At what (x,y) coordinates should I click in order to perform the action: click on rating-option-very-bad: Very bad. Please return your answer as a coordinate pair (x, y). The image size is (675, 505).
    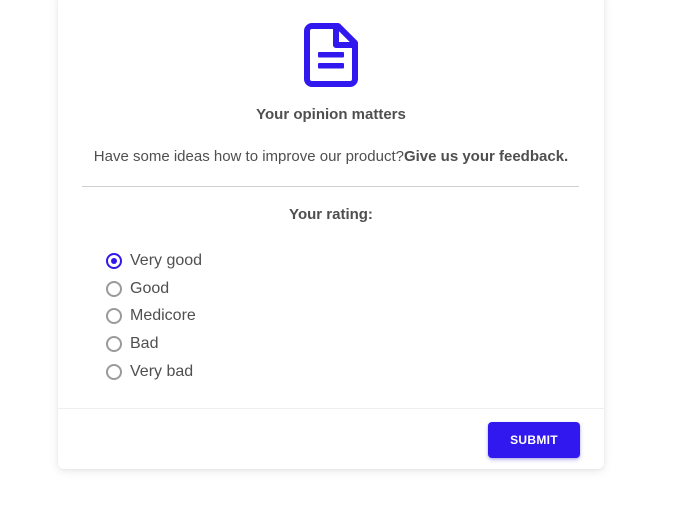
    Looking at the image, I should click on (154, 372).